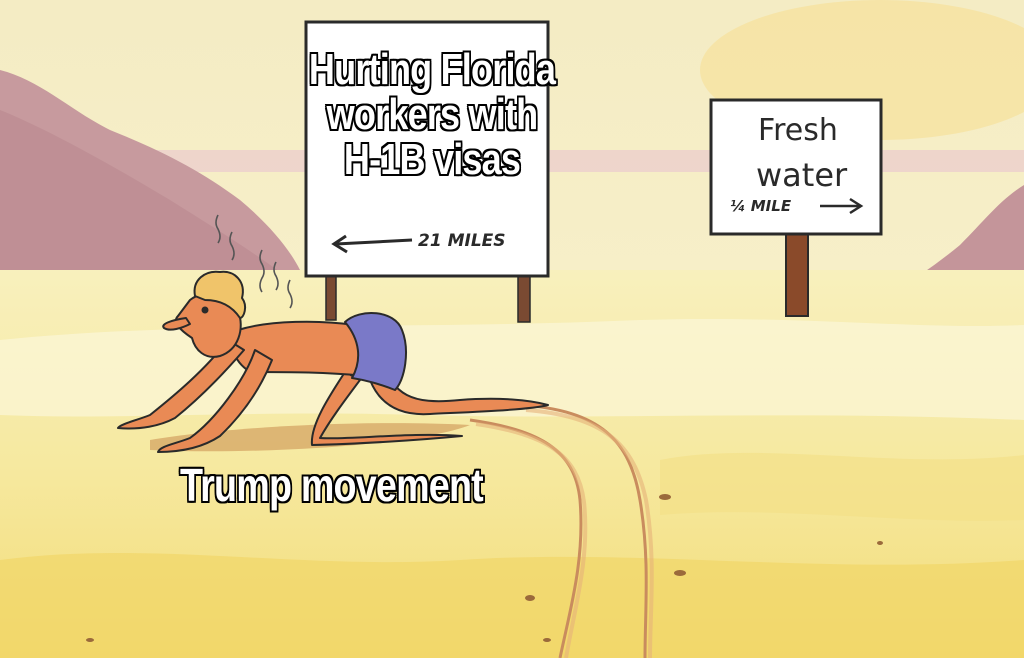  I want to click on right-sign-post, so click(797, 274).